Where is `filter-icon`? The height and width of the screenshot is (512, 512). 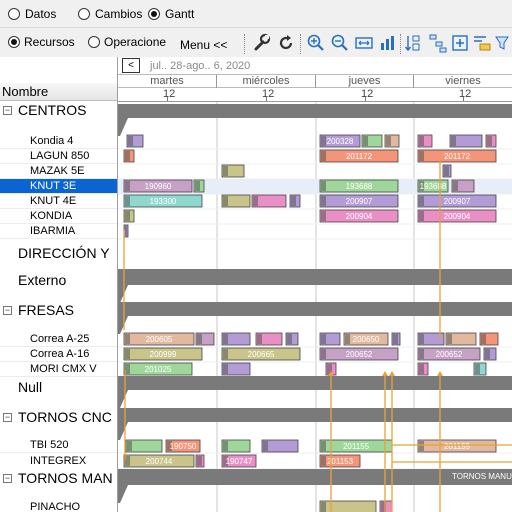
filter-icon is located at coordinates (503, 43).